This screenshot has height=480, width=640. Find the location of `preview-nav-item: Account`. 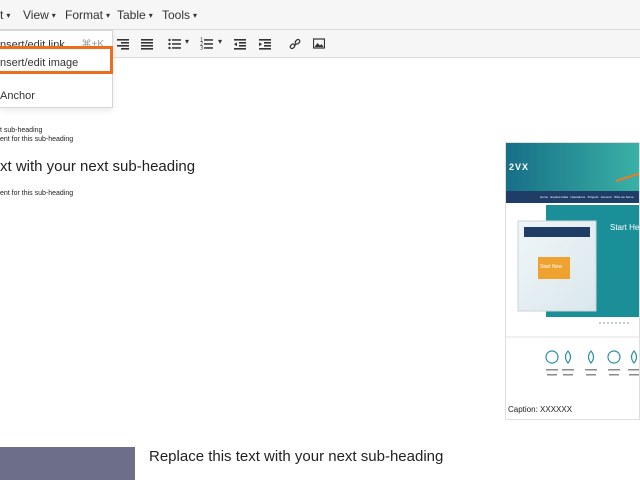

preview-nav-item: Account is located at coordinates (606, 197).